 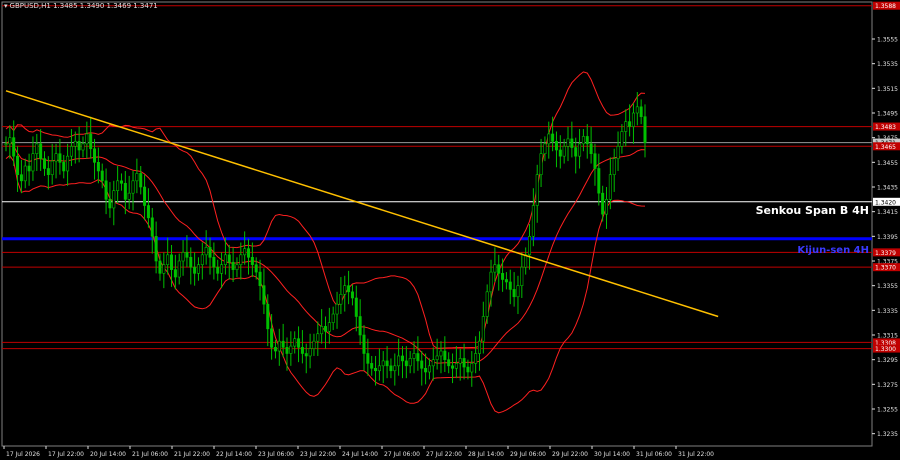 I want to click on y-tick-label-16: 1.3235, so click(x=887, y=434).